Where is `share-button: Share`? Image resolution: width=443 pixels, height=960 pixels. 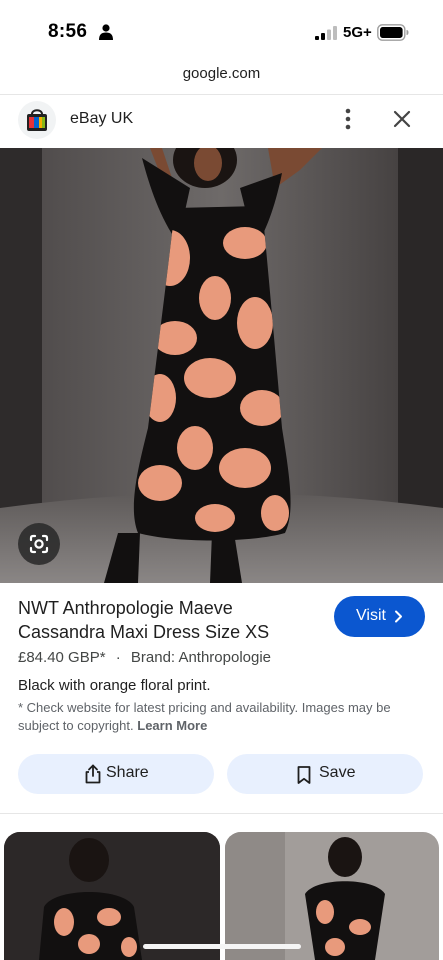
share-button: Share is located at coordinates (116, 774).